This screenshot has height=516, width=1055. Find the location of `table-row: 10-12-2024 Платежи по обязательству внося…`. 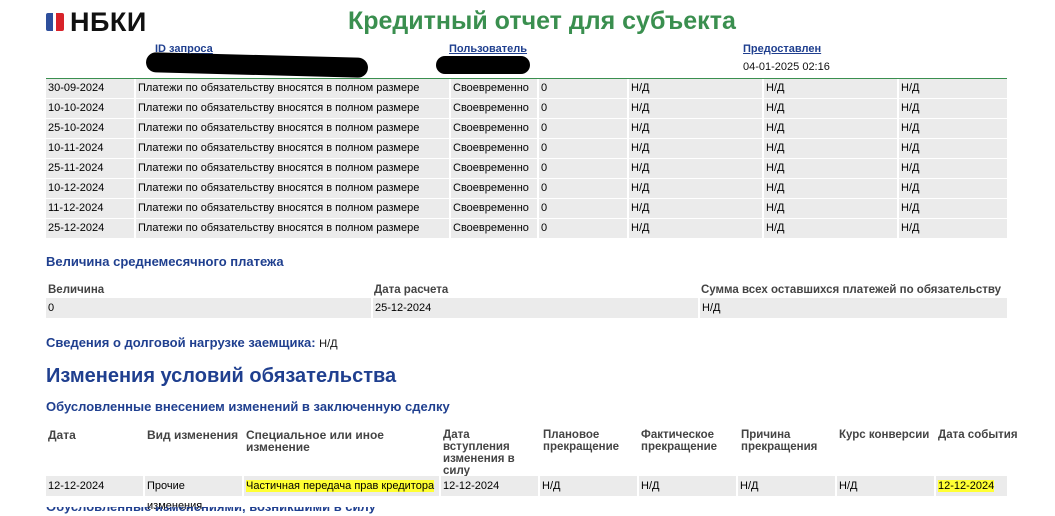

table-row: 10-12-2024 Платежи по обязательству внося… is located at coordinates (526, 188).